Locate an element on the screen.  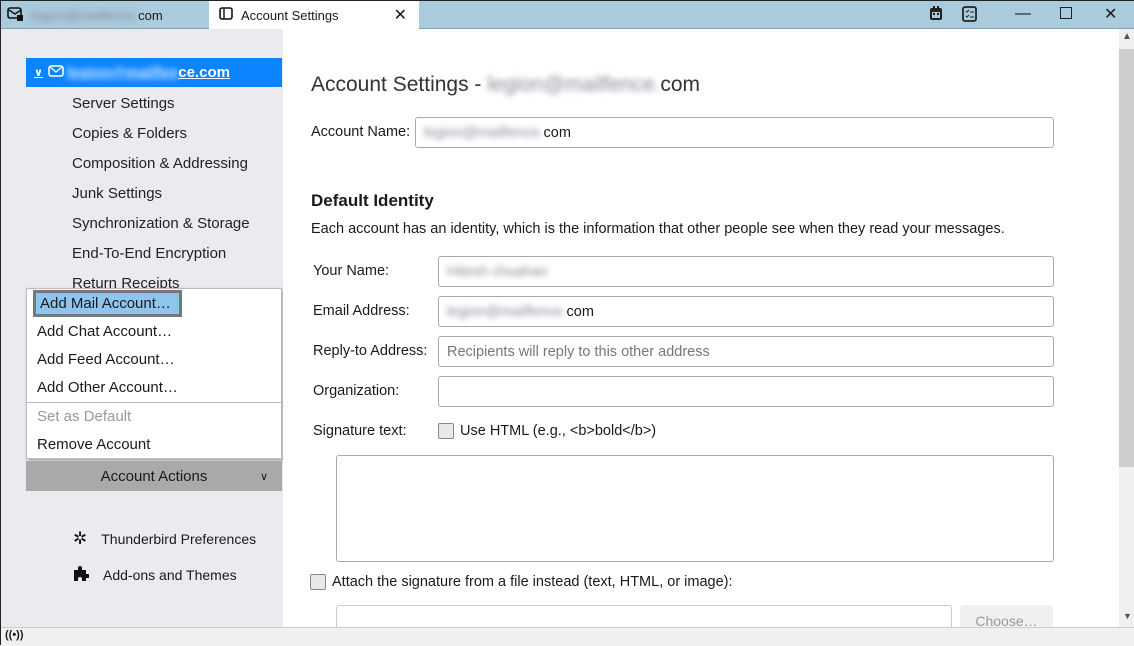
scroll-down-icon: ▼ is located at coordinates (1127, 616).